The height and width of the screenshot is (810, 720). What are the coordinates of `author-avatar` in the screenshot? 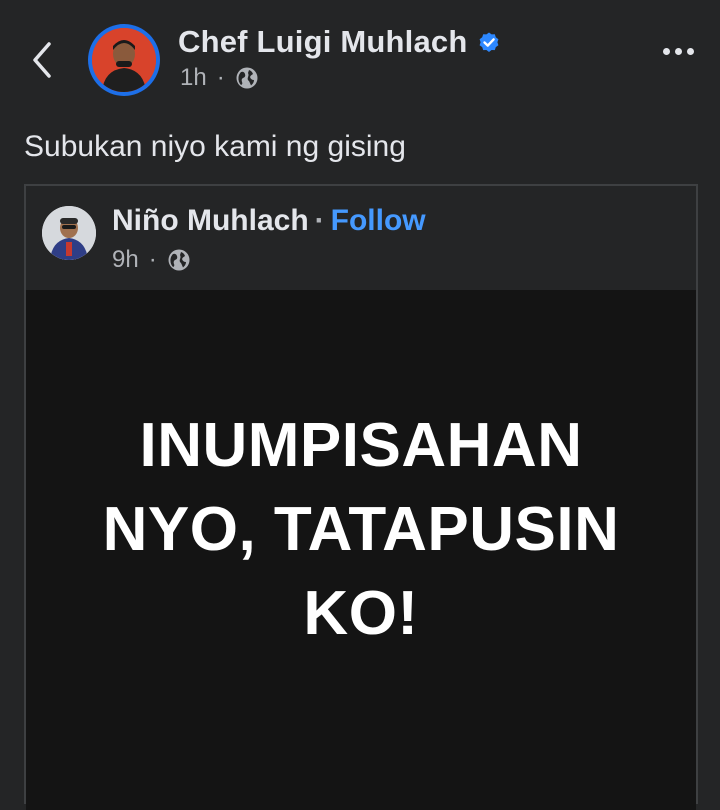 It's located at (124, 60).